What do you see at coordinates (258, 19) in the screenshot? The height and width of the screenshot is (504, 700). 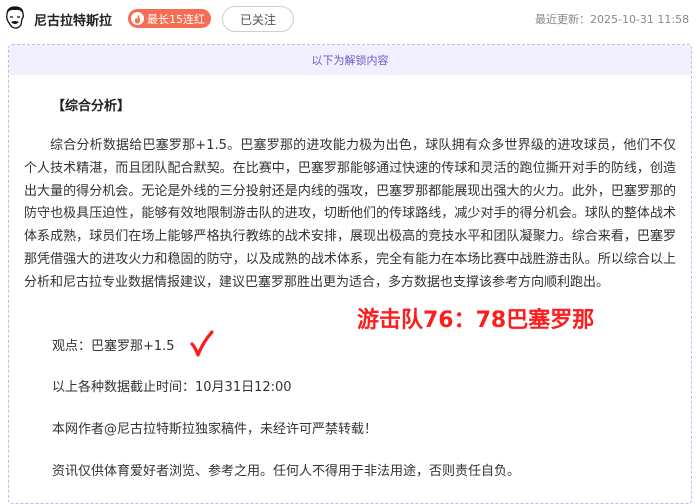 I see `follow-button: 已关注` at bounding box center [258, 19].